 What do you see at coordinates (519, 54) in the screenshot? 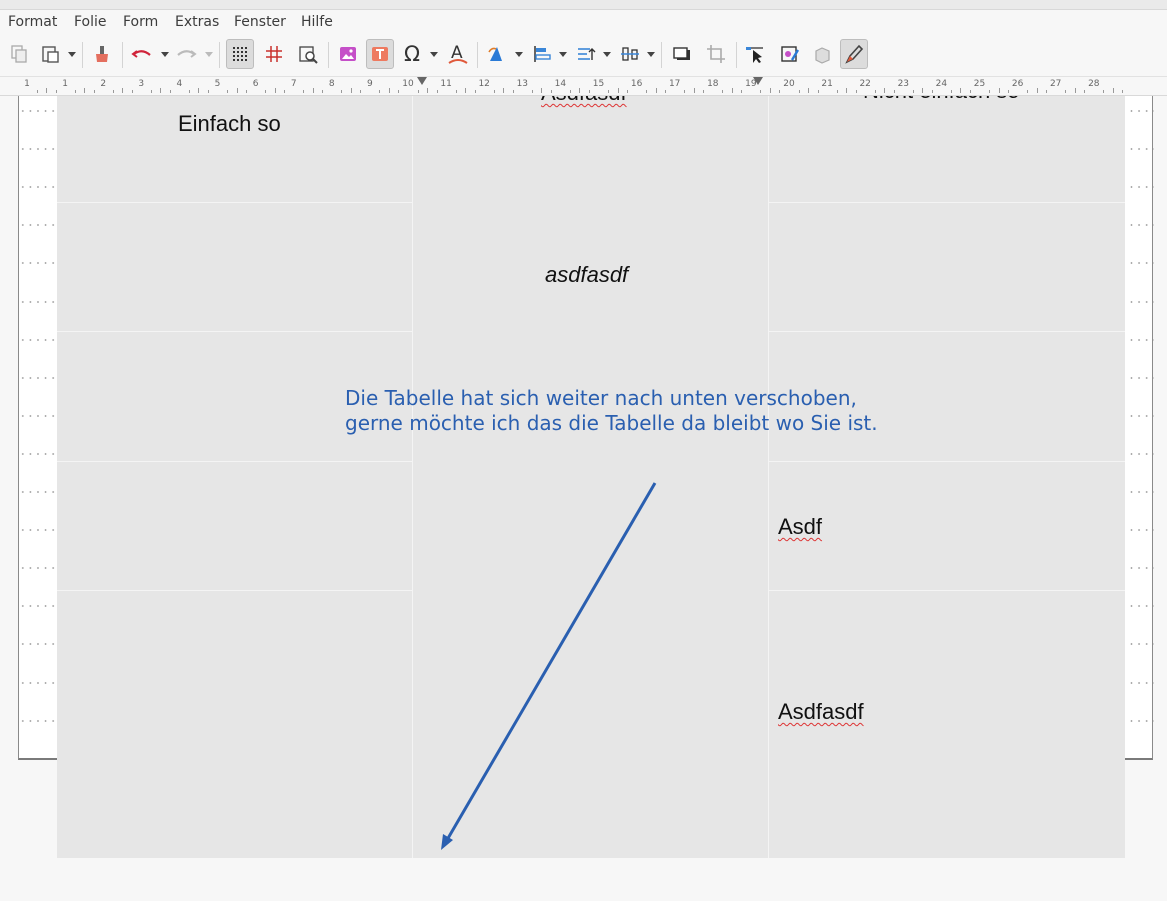
I see `transformations-dropdown-chevron-icon` at bounding box center [519, 54].